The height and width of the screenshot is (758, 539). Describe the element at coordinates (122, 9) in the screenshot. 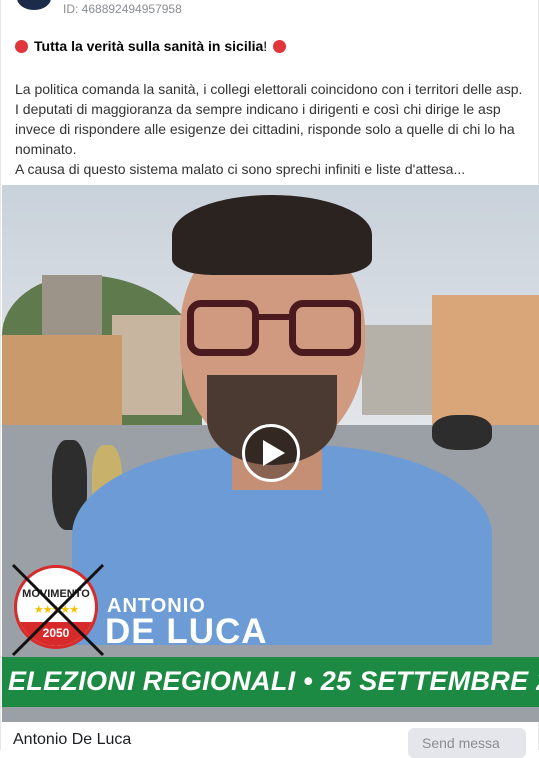

I see `page-id: ID: 468892494957958` at that location.